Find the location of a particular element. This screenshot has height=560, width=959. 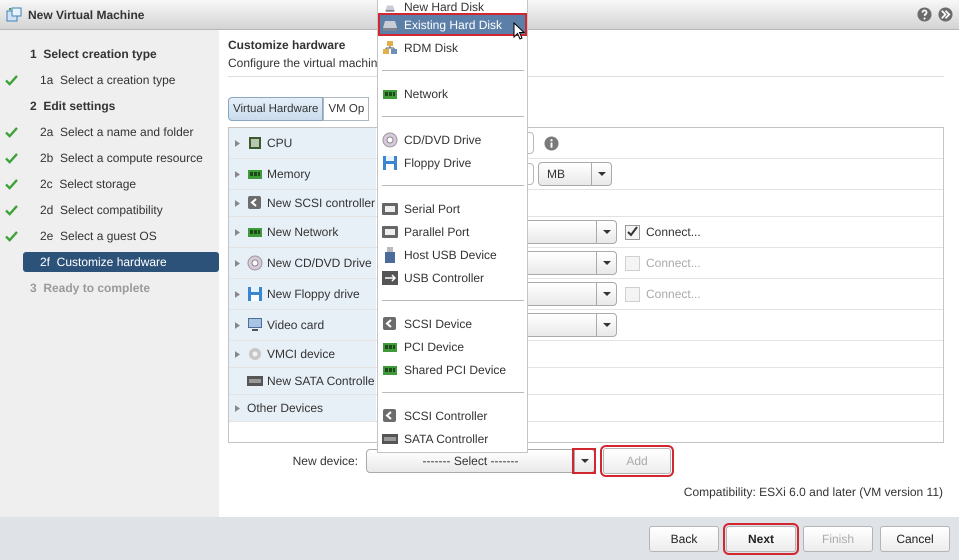

info-icon is located at coordinates (551, 143).